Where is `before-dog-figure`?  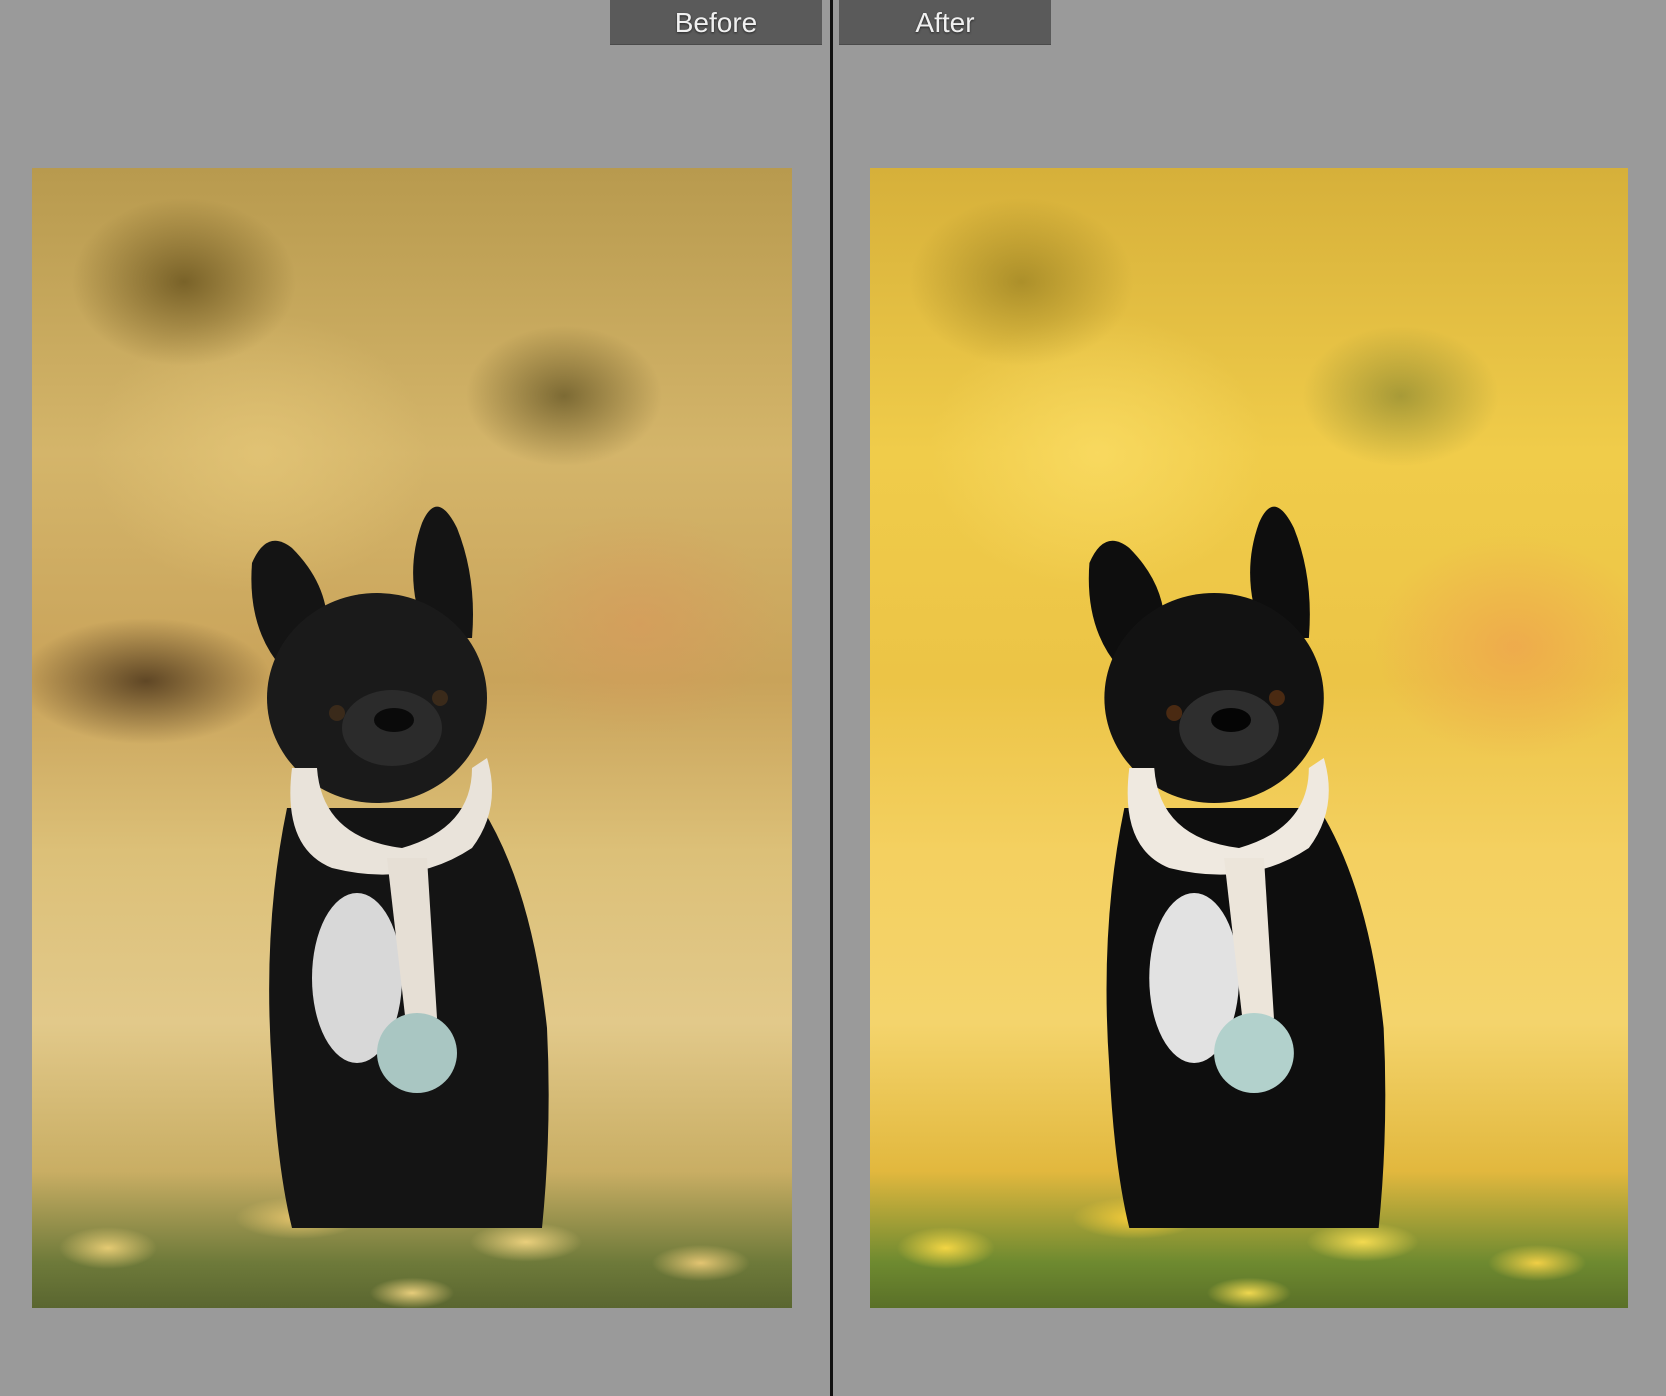
before-dog-figure is located at coordinates (400, 867).